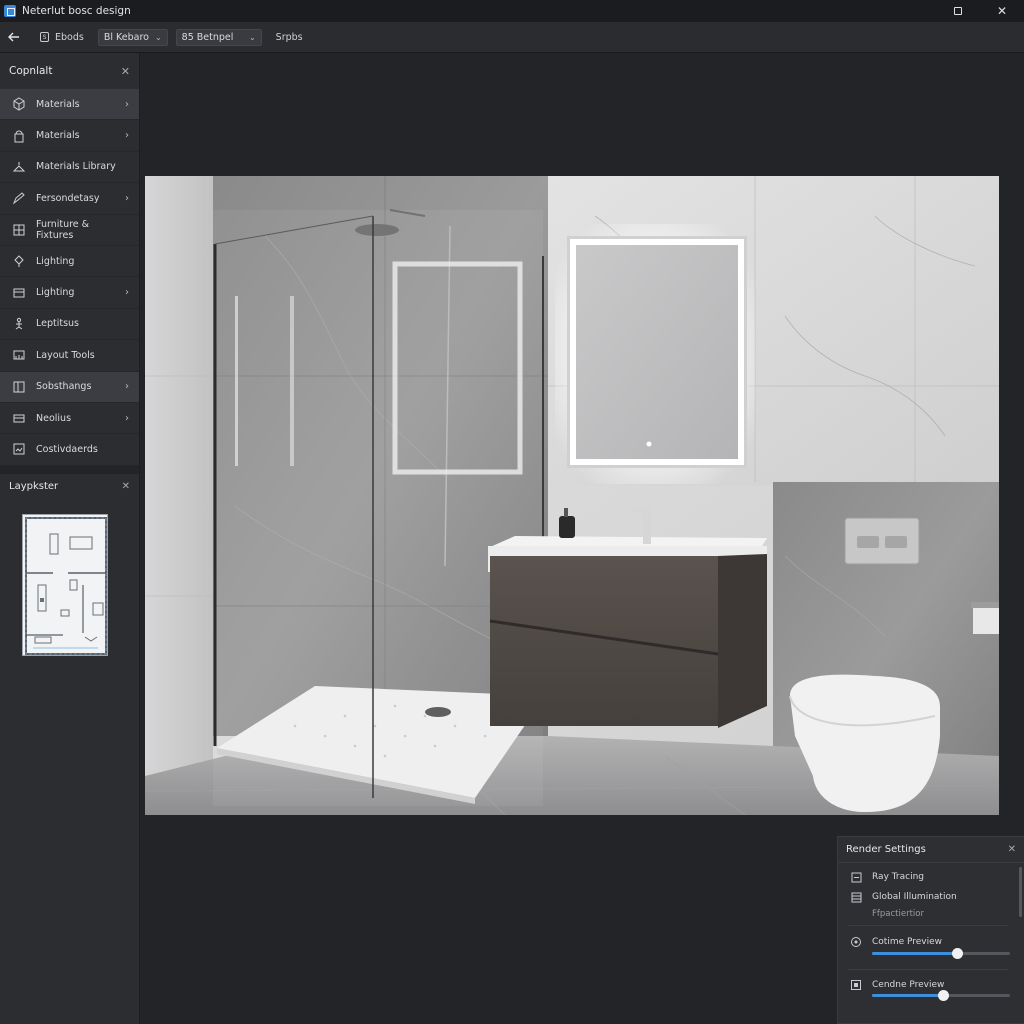 The height and width of the screenshot is (1024, 1024). What do you see at coordinates (958, 953) in the screenshot?
I see `preview1-slider-handle` at bounding box center [958, 953].